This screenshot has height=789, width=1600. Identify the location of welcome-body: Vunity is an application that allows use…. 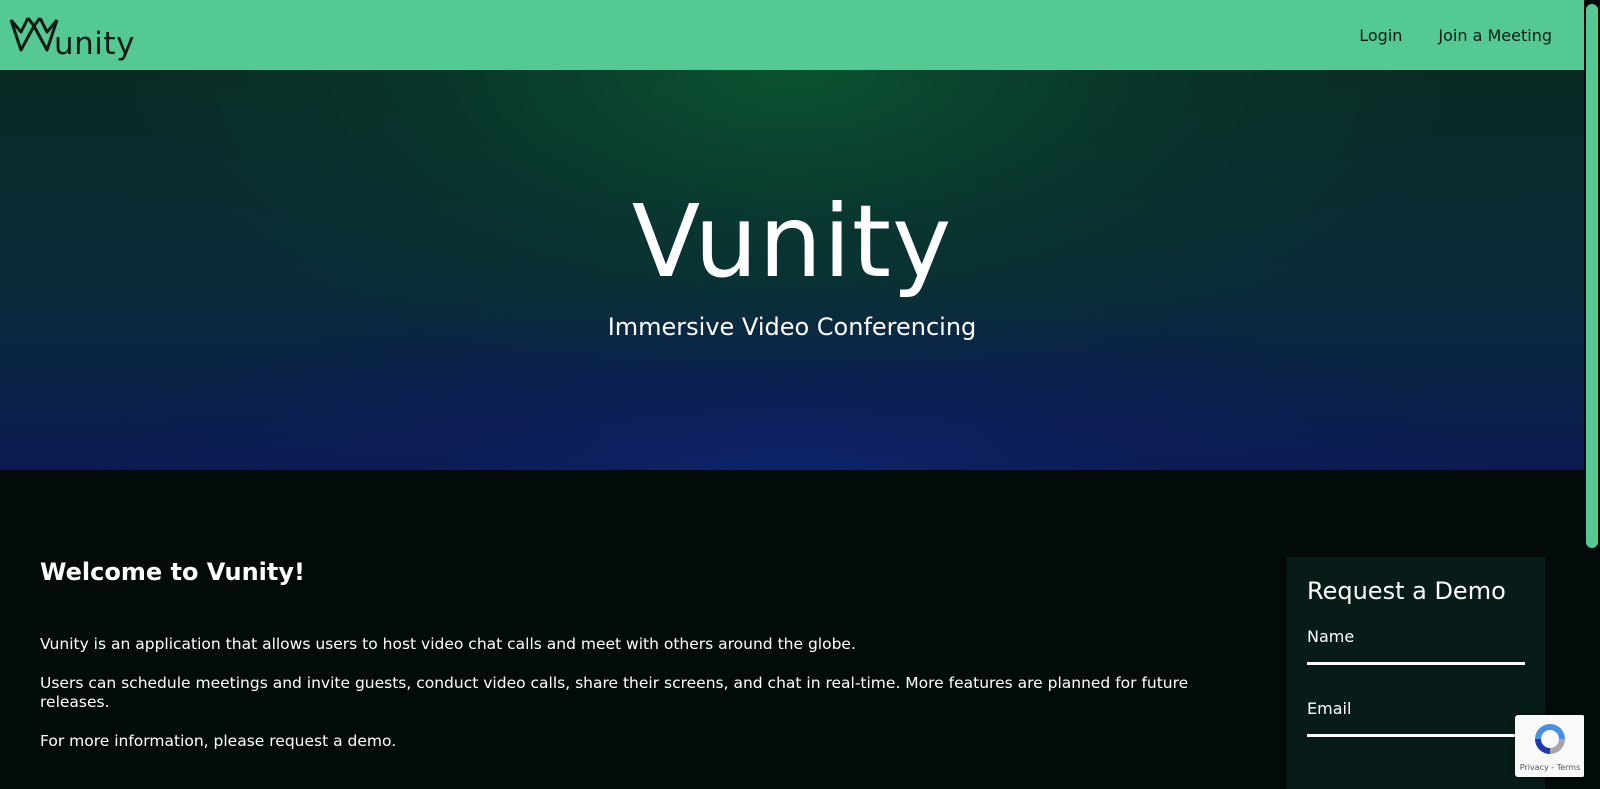
(640, 703).